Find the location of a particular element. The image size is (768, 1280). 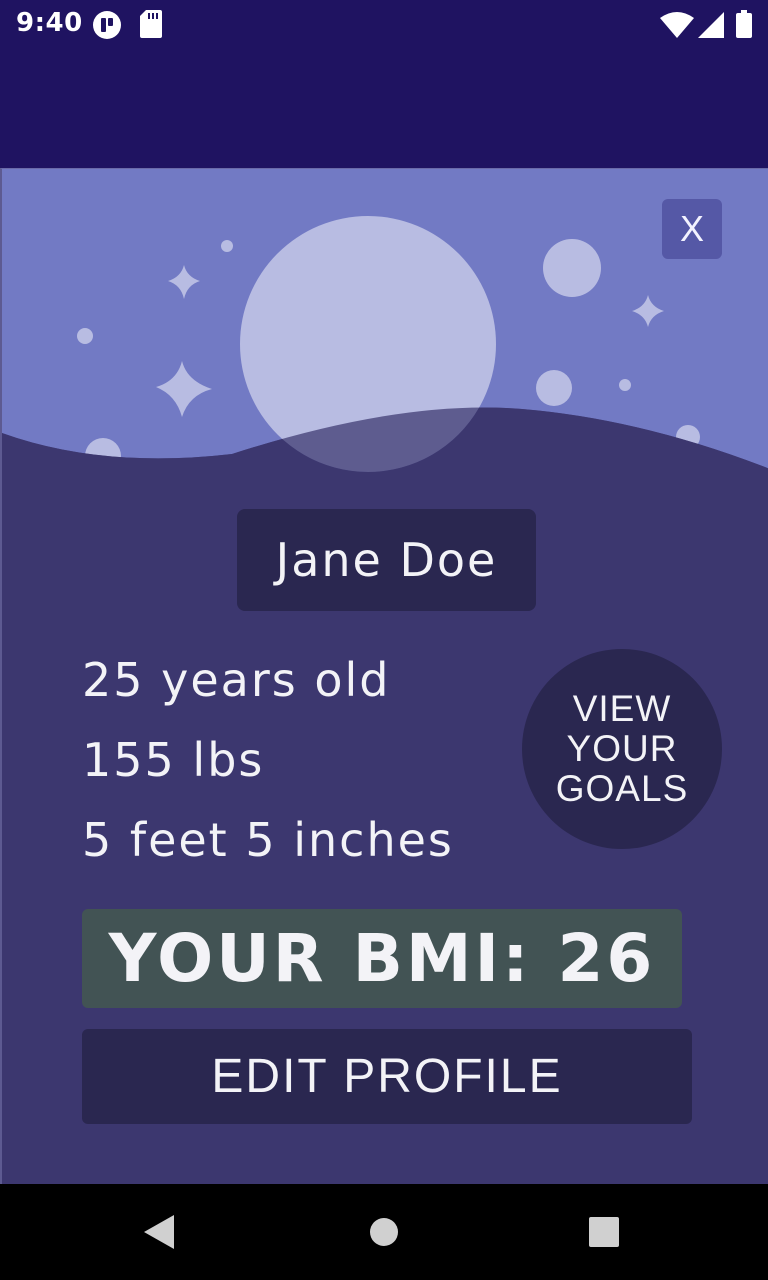

system-nav-bar is located at coordinates (384, 1232).